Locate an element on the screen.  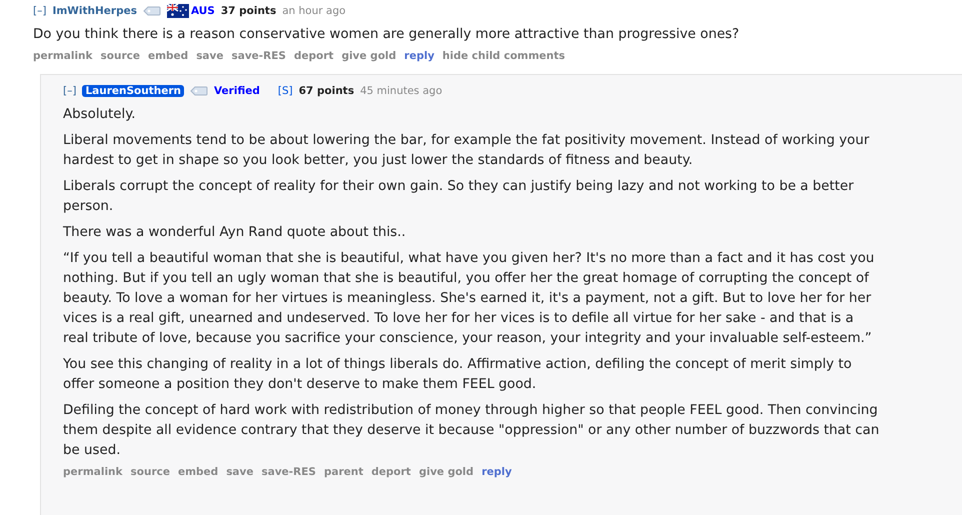
timestamp: 45 minutes ago is located at coordinates (401, 91).